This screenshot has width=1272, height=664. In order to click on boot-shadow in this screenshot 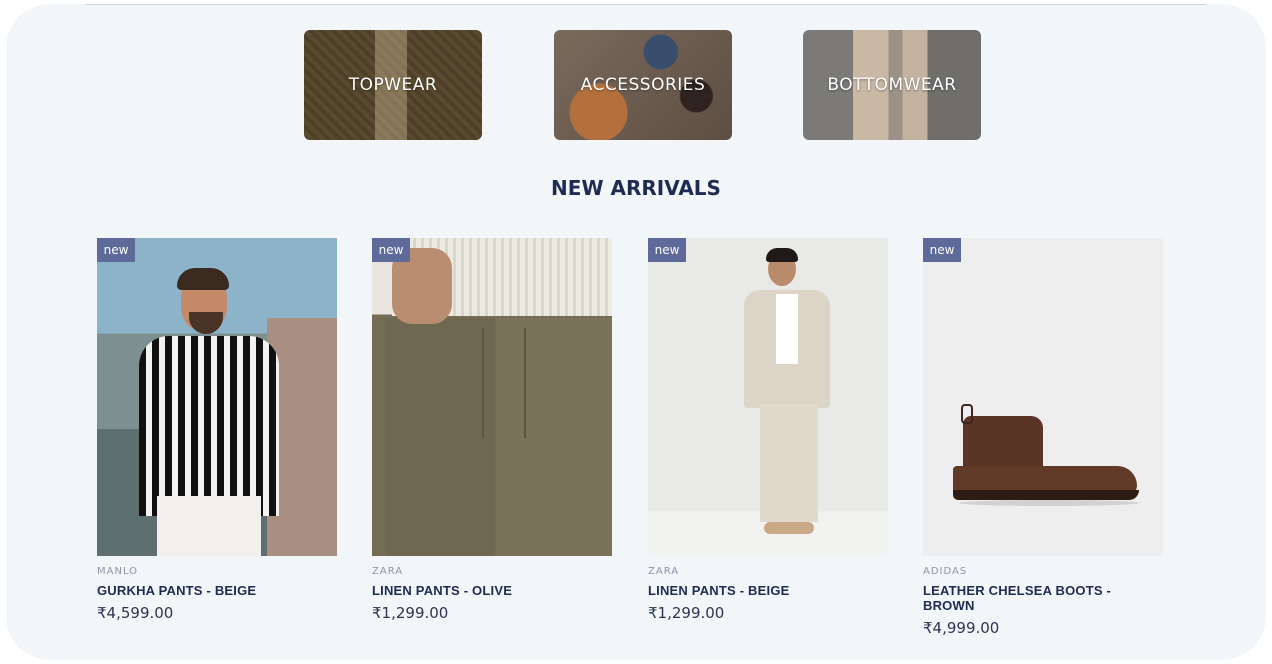, I will do `click(1049, 503)`.